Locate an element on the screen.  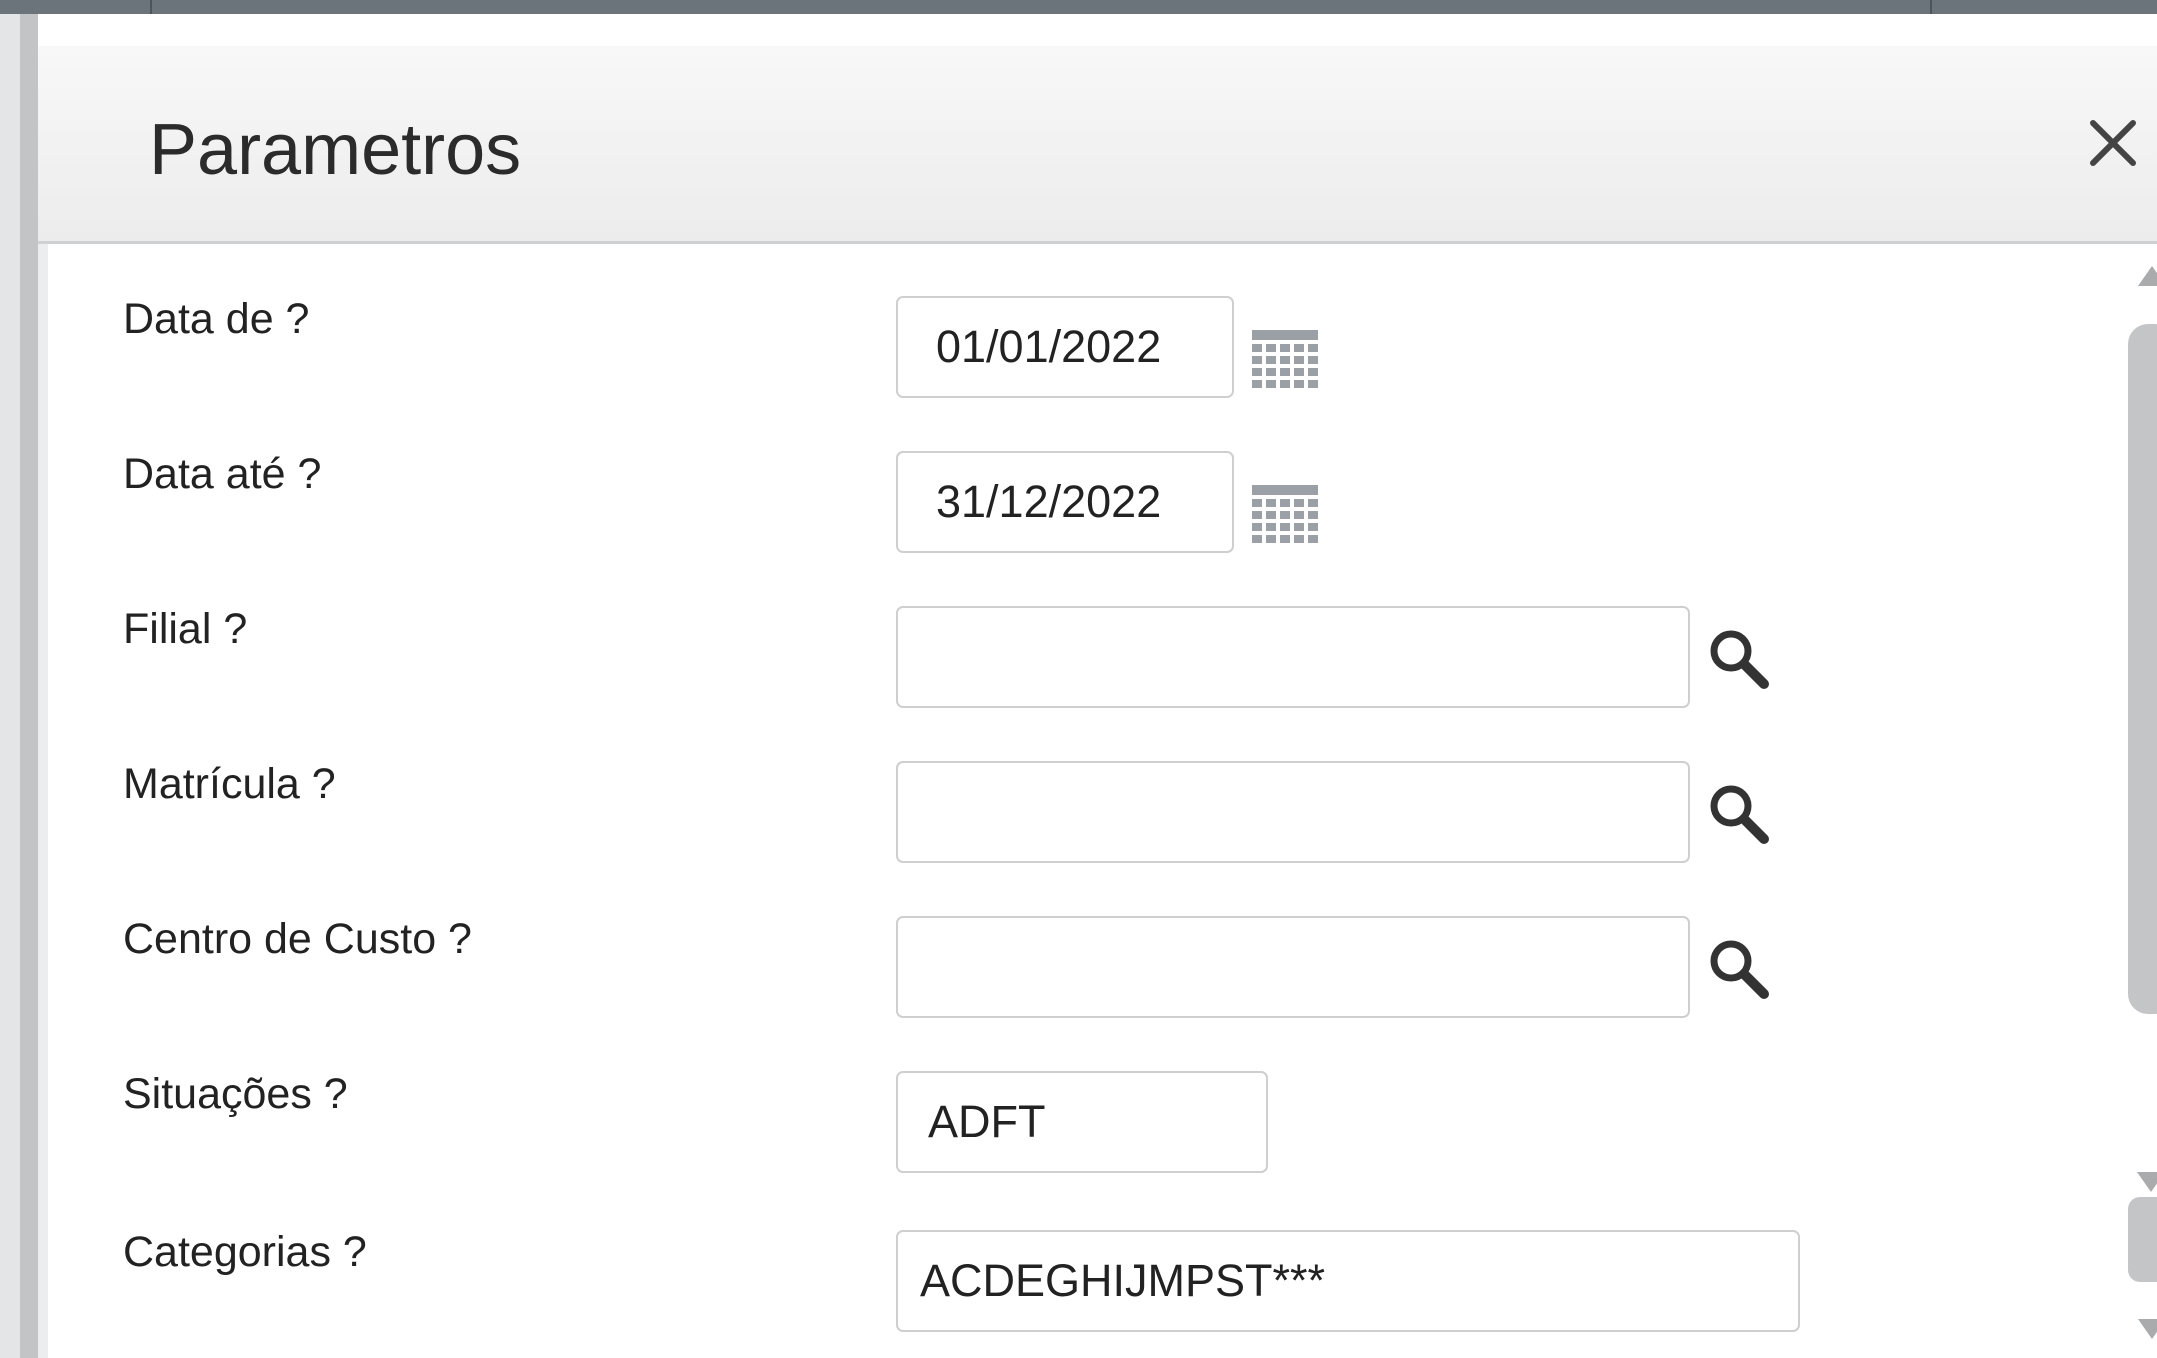
filial-input is located at coordinates (1293, 657).